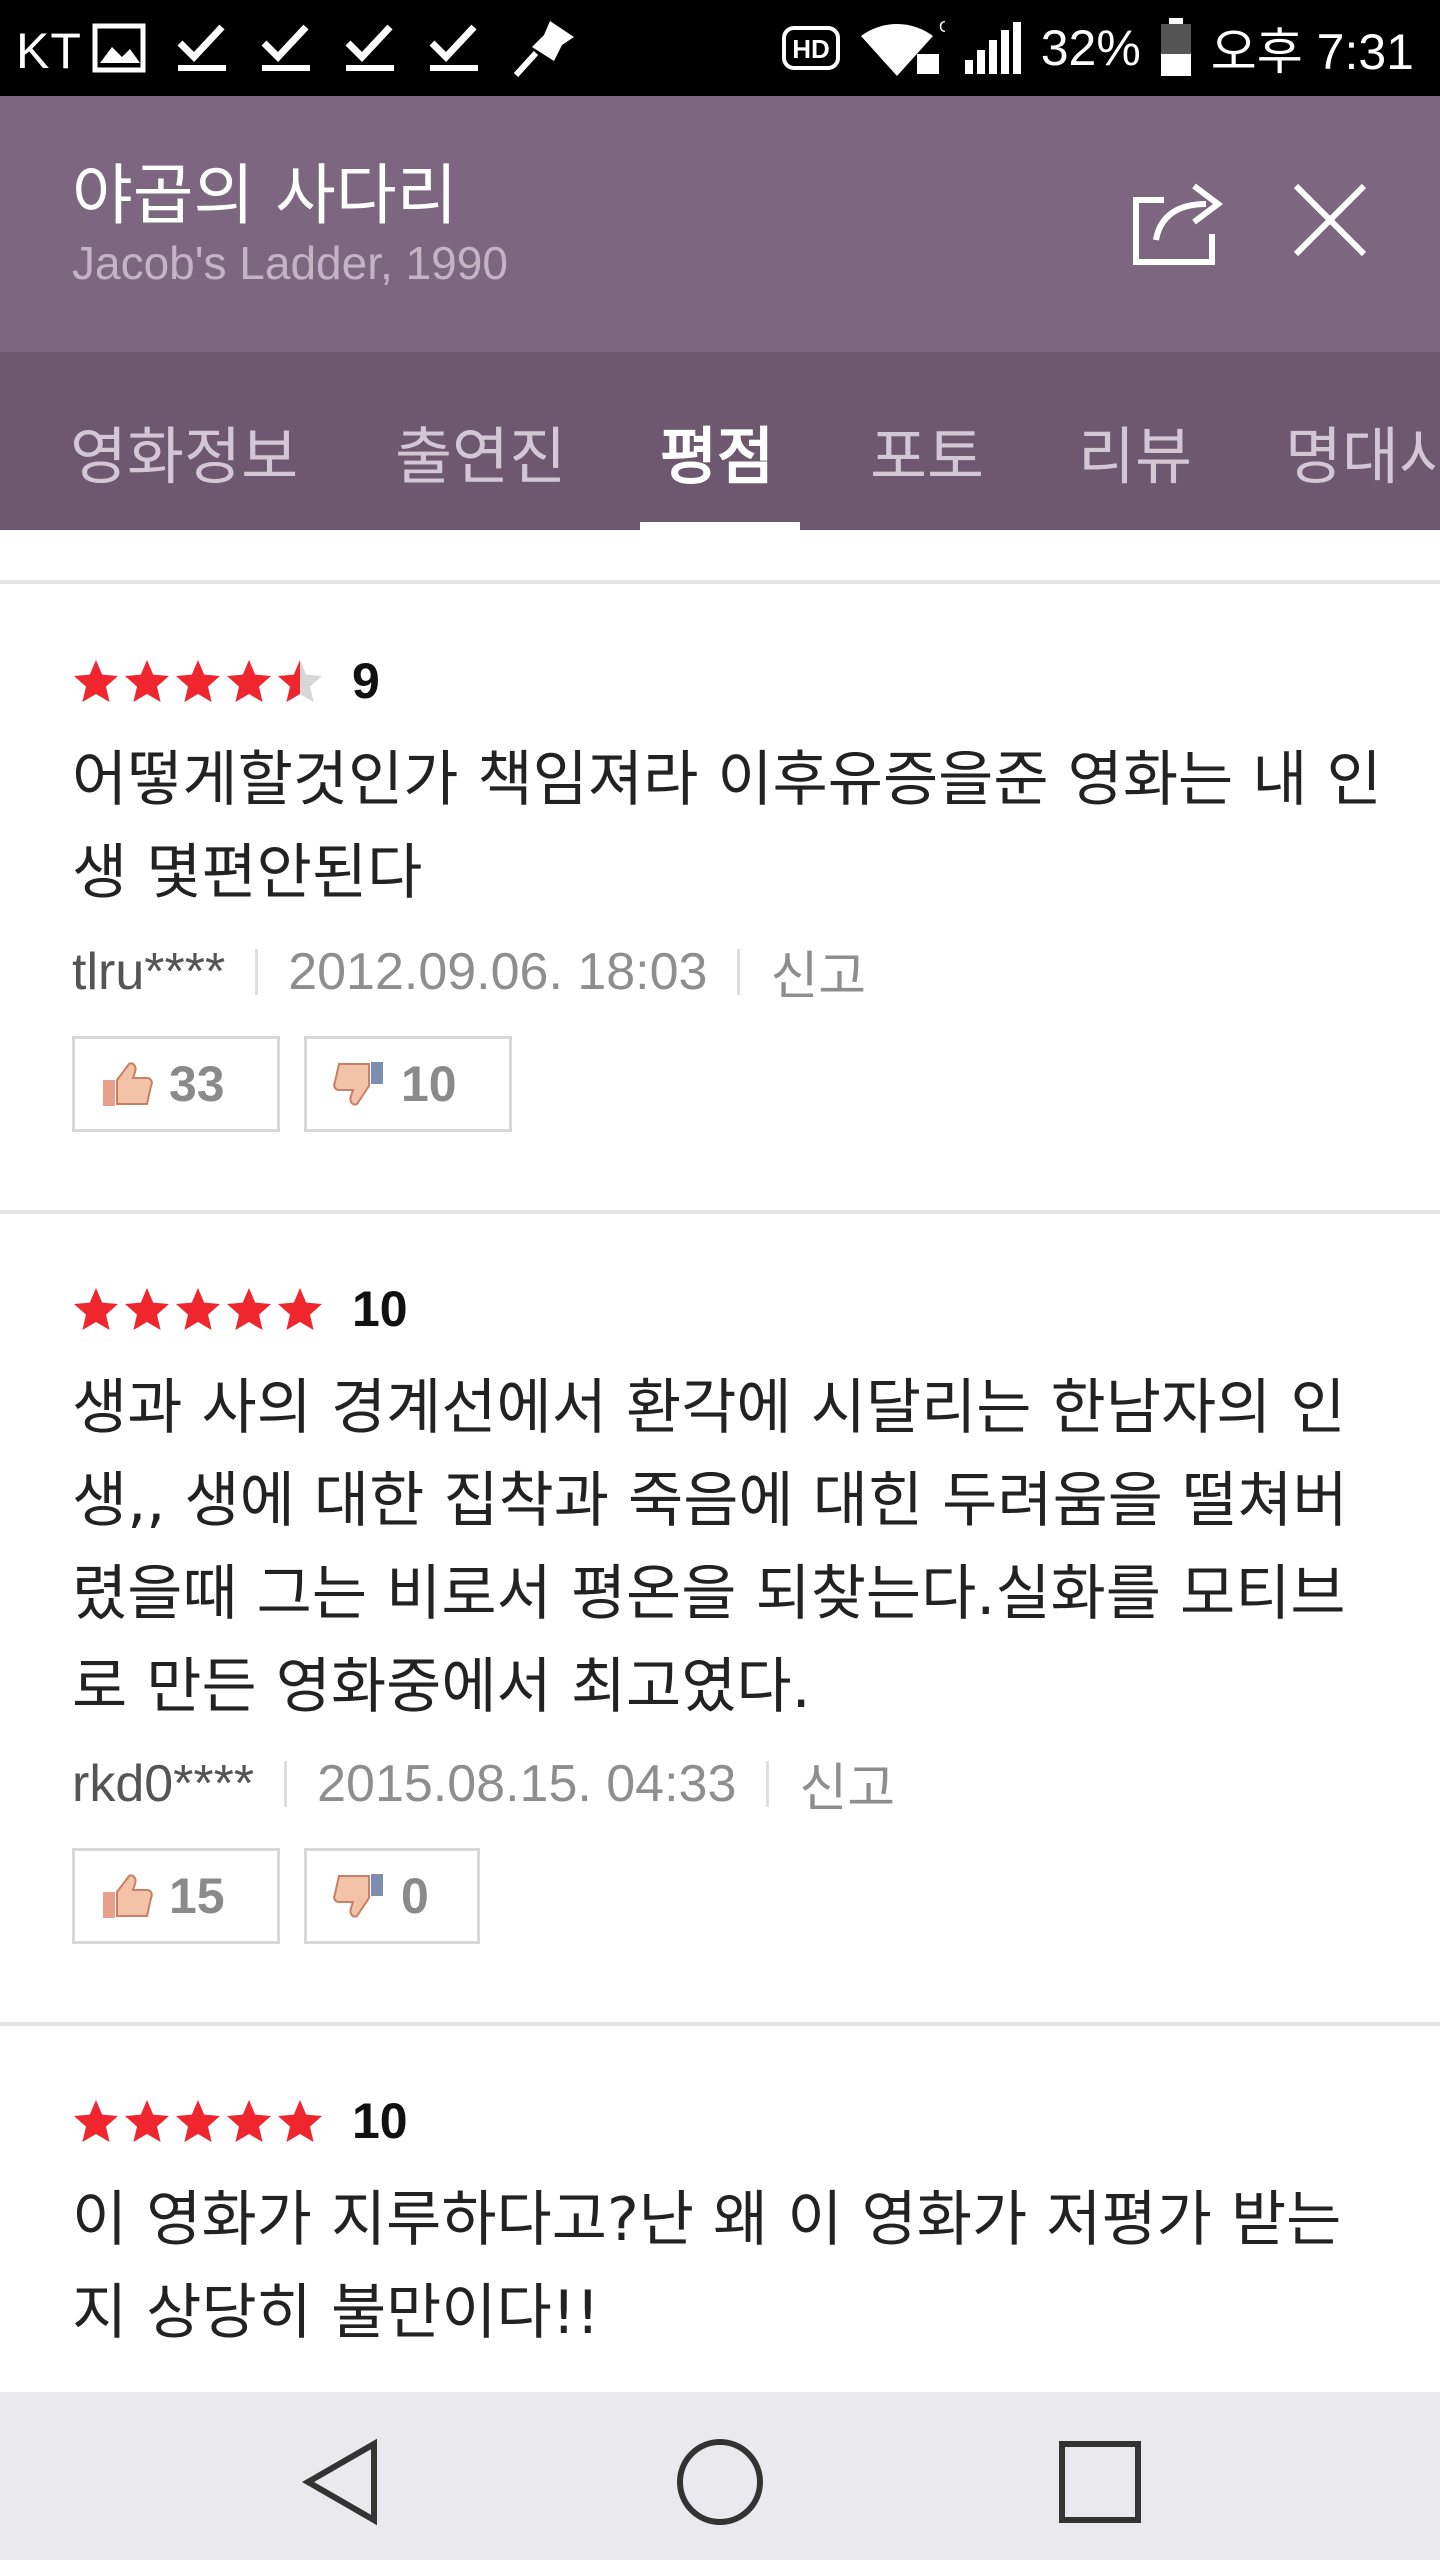  Describe the element at coordinates (707, 2266) in the screenshot. I see `review-text: 이 영화가 지루하다고?난 왜 이 영화가 저평가 받는지 상당히 불만이다!!` at that location.